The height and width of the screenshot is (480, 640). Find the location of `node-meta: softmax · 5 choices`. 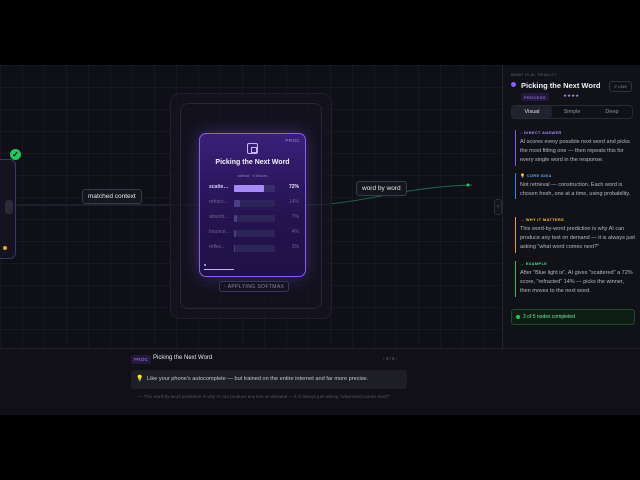

node-meta: softmax · 5 choices is located at coordinates (252, 176).